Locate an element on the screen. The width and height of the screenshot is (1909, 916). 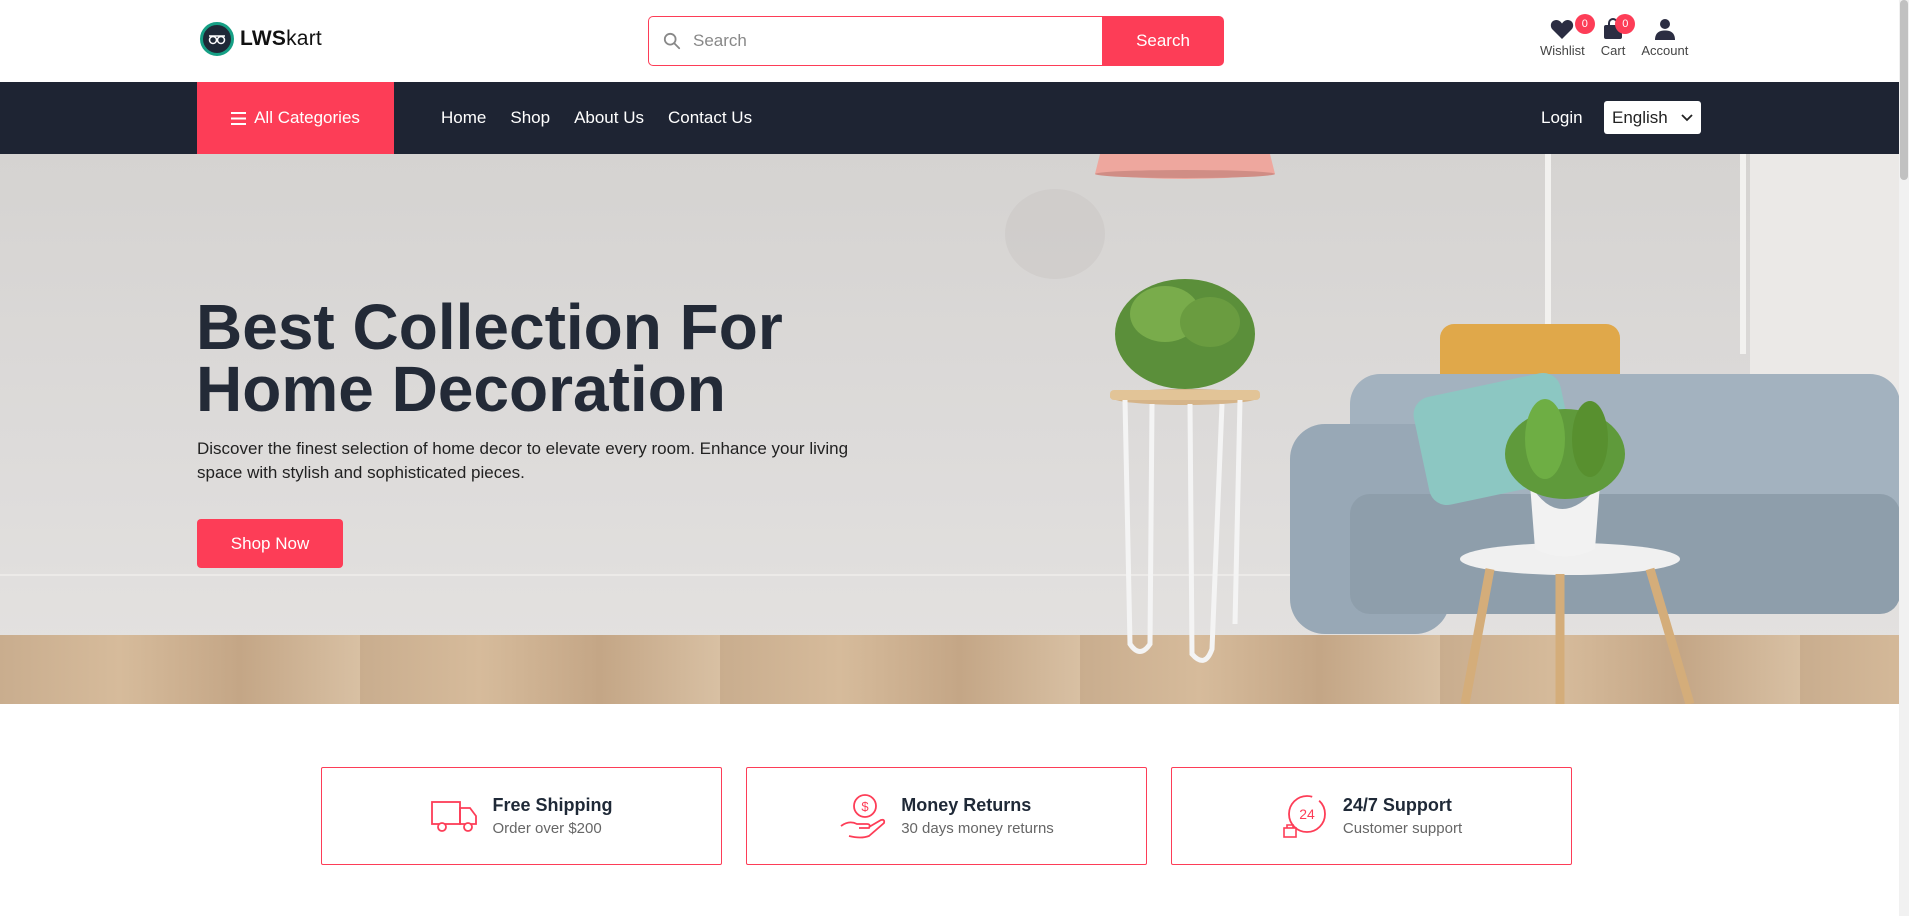
search-bar: Search is located at coordinates (936, 41).